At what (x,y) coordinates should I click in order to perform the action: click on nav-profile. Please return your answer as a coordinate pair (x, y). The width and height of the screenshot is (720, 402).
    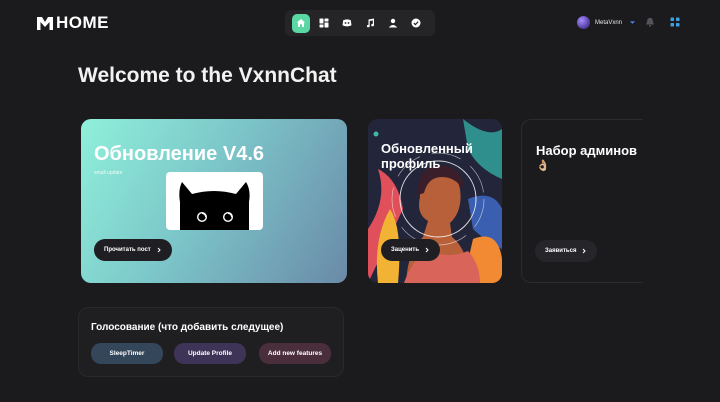
    Looking at the image, I should click on (393, 23).